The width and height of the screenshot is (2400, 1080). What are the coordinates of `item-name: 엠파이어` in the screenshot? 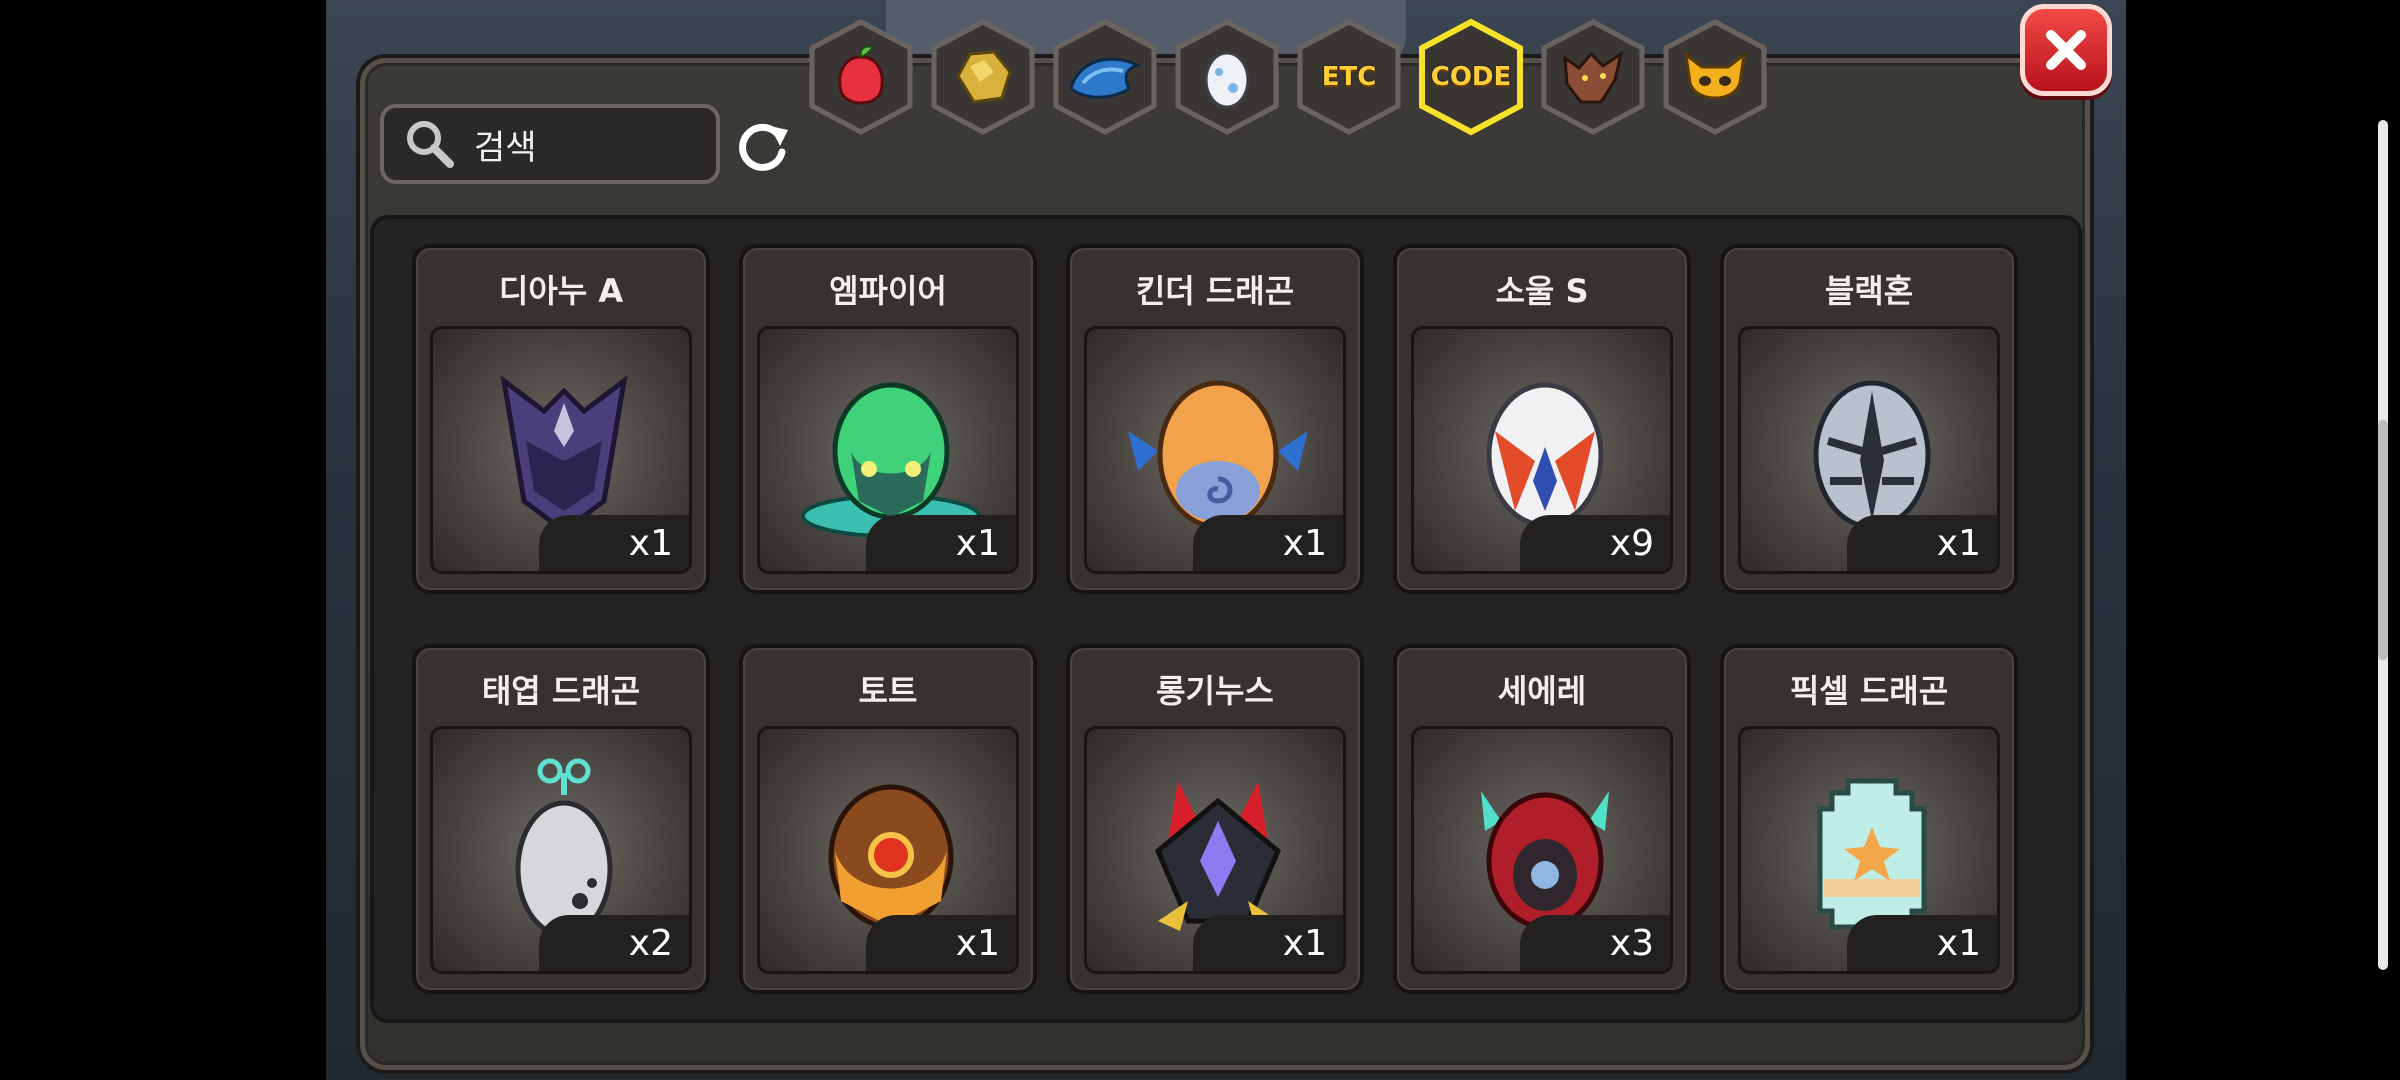 It's located at (888, 291).